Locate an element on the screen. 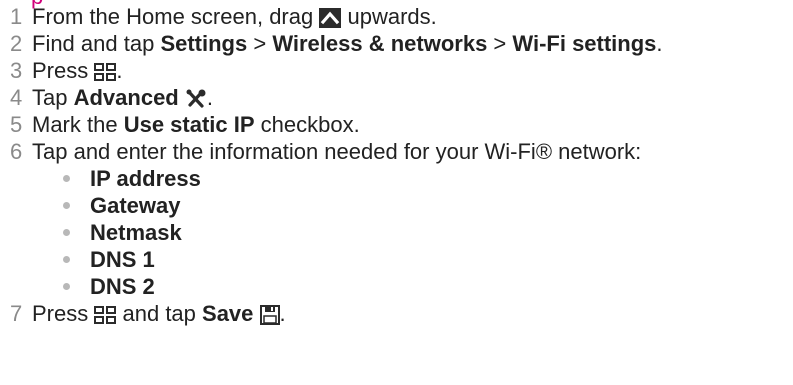 Image resolution: width=793 pixels, height=385 pixels. step-number: 5 is located at coordinates (16, 124).